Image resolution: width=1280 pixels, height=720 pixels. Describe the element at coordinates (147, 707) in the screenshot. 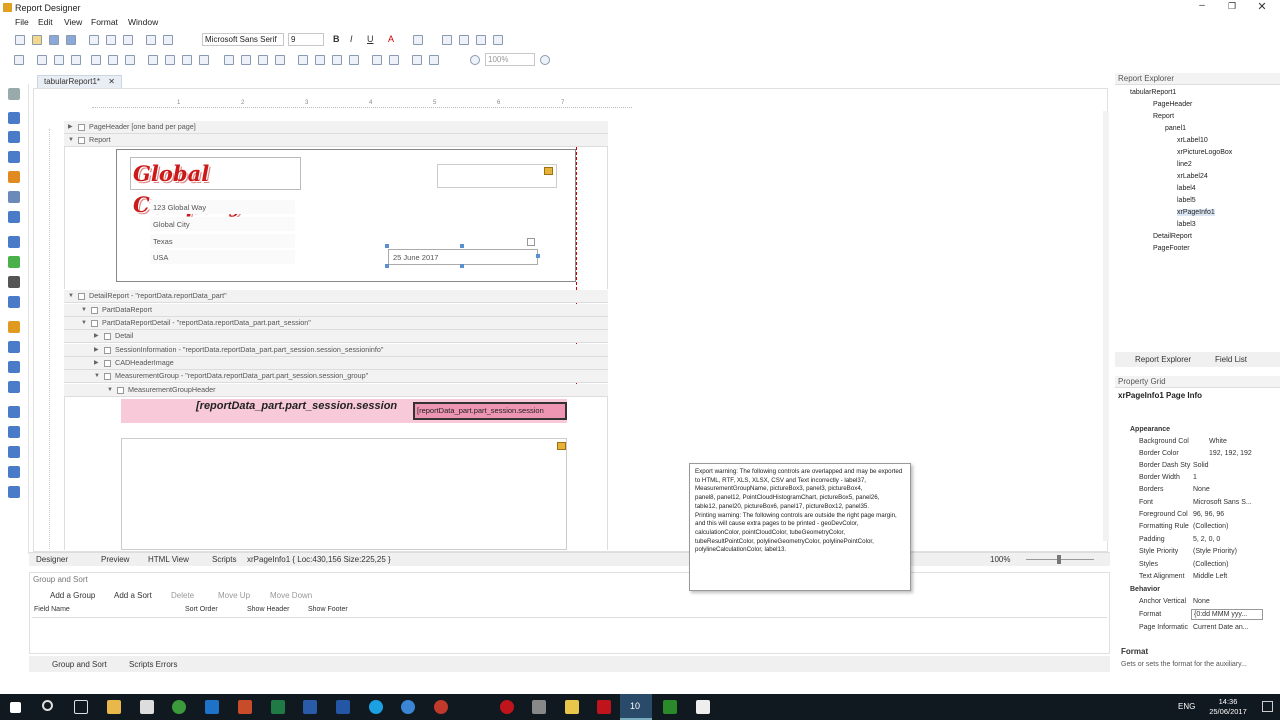

I see `store-icon` at that location.